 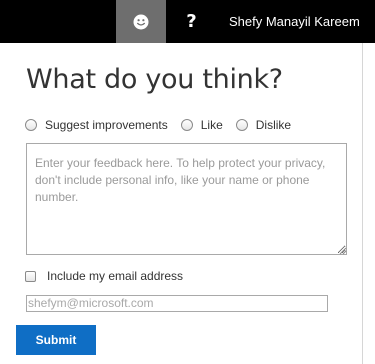 What do you see at coordinates (30, 276) in the screenshot?
I see `include-email-checkbox` at bounding box center [30, 276].